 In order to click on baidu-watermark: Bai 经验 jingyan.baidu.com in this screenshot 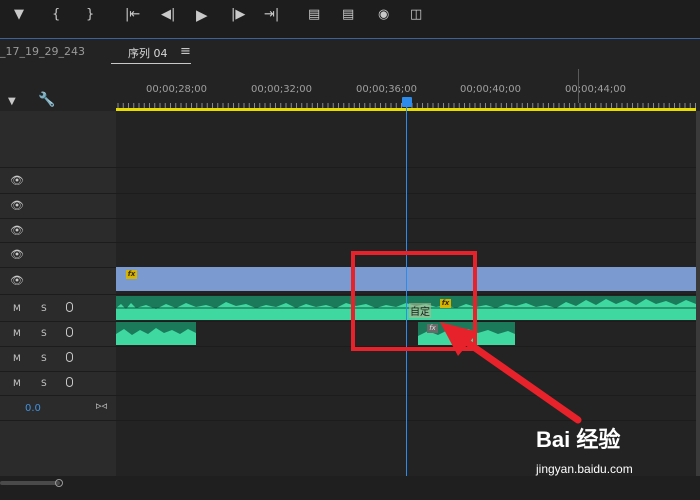, I will do `click(613, 450)`.